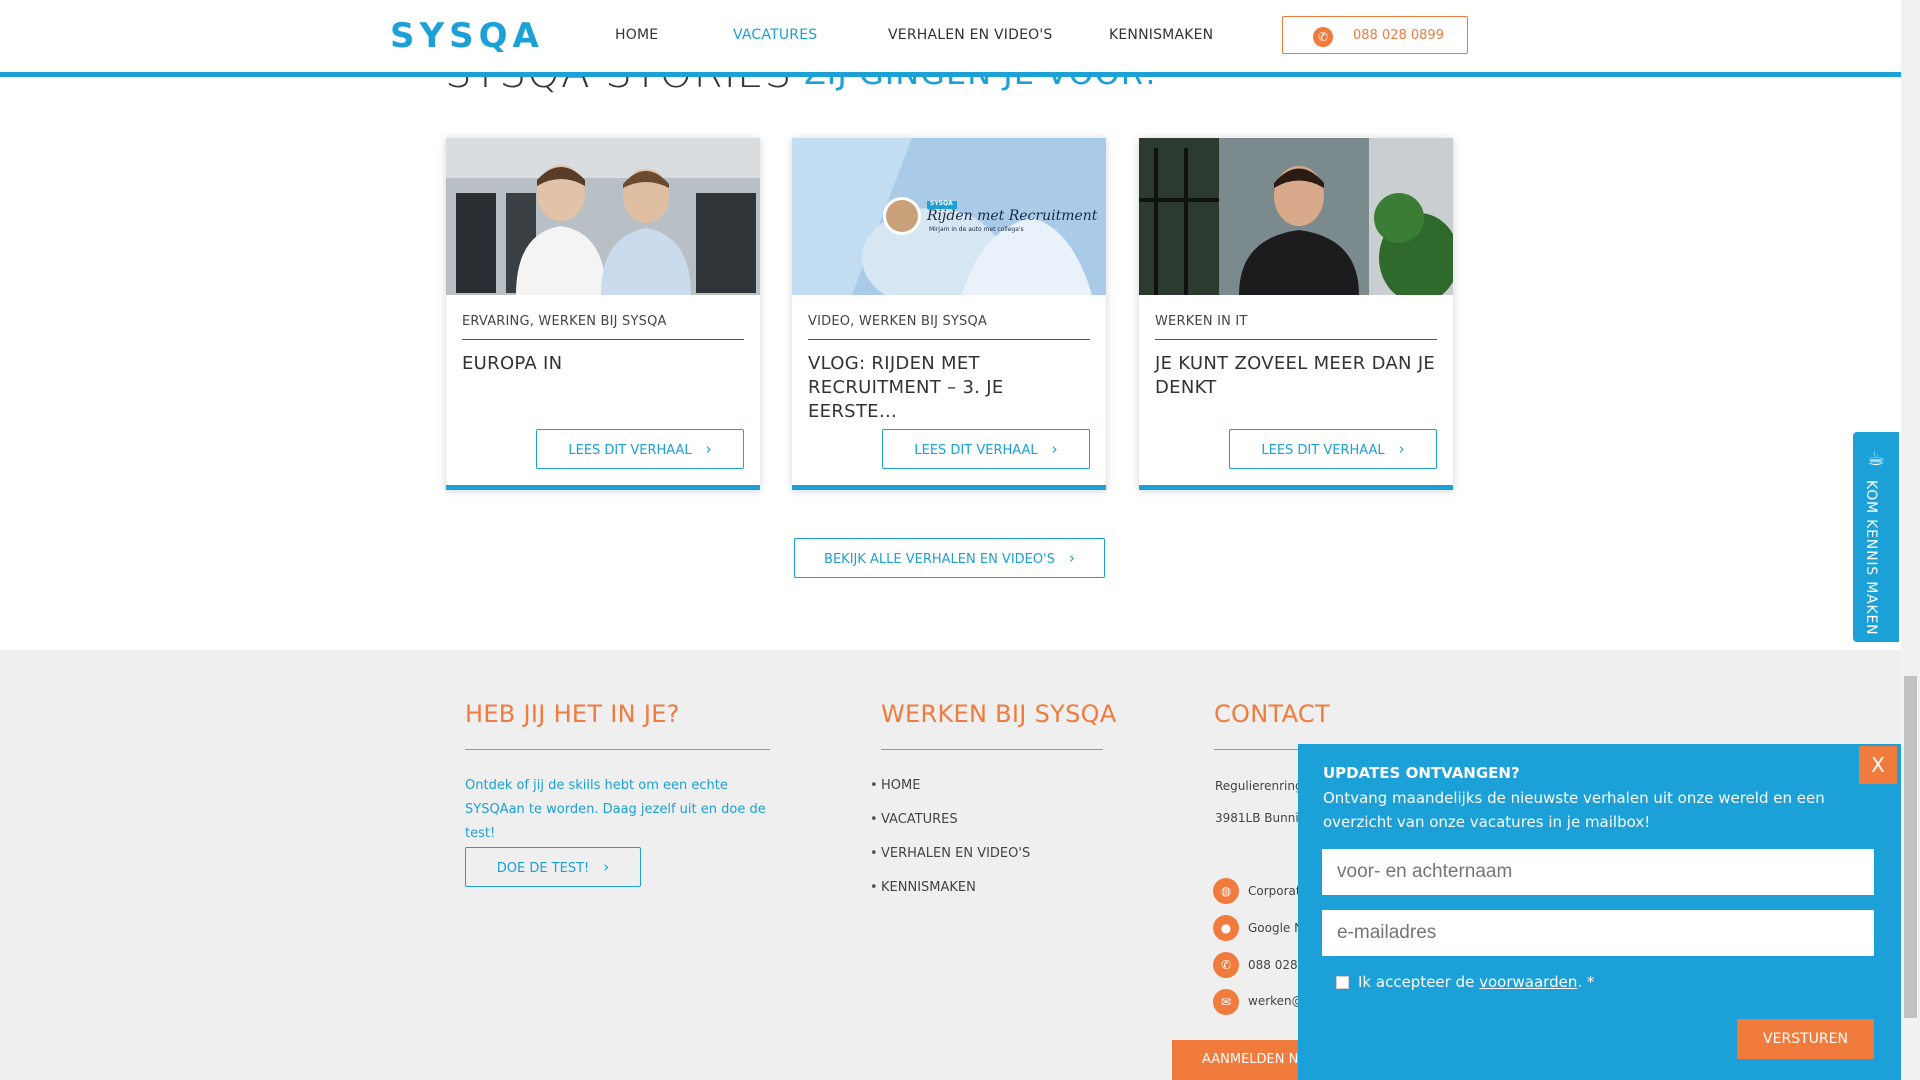 This screenshot has width=1920, height=1080. What do you see at coordinates (950, 853) in the screenshot?
I see `footer-link-verhalen: VERHALEN EN VIDEO'S` at bounding box center [950, 853].